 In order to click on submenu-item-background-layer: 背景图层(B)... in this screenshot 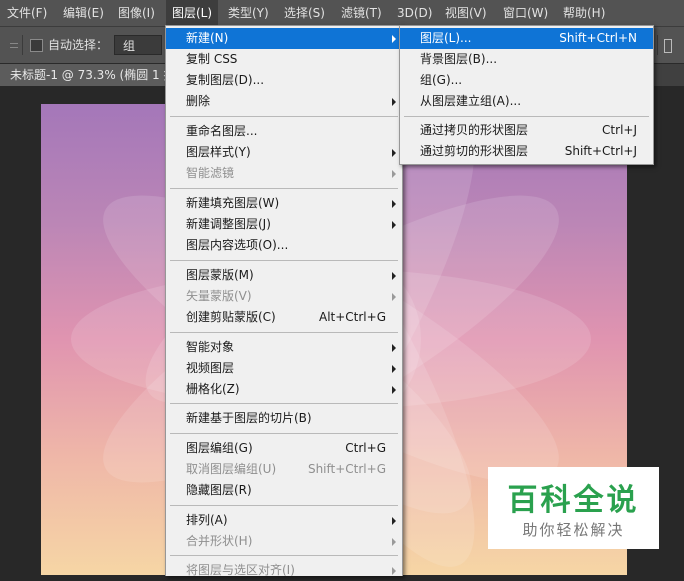, I will do `click(526, 59)`.